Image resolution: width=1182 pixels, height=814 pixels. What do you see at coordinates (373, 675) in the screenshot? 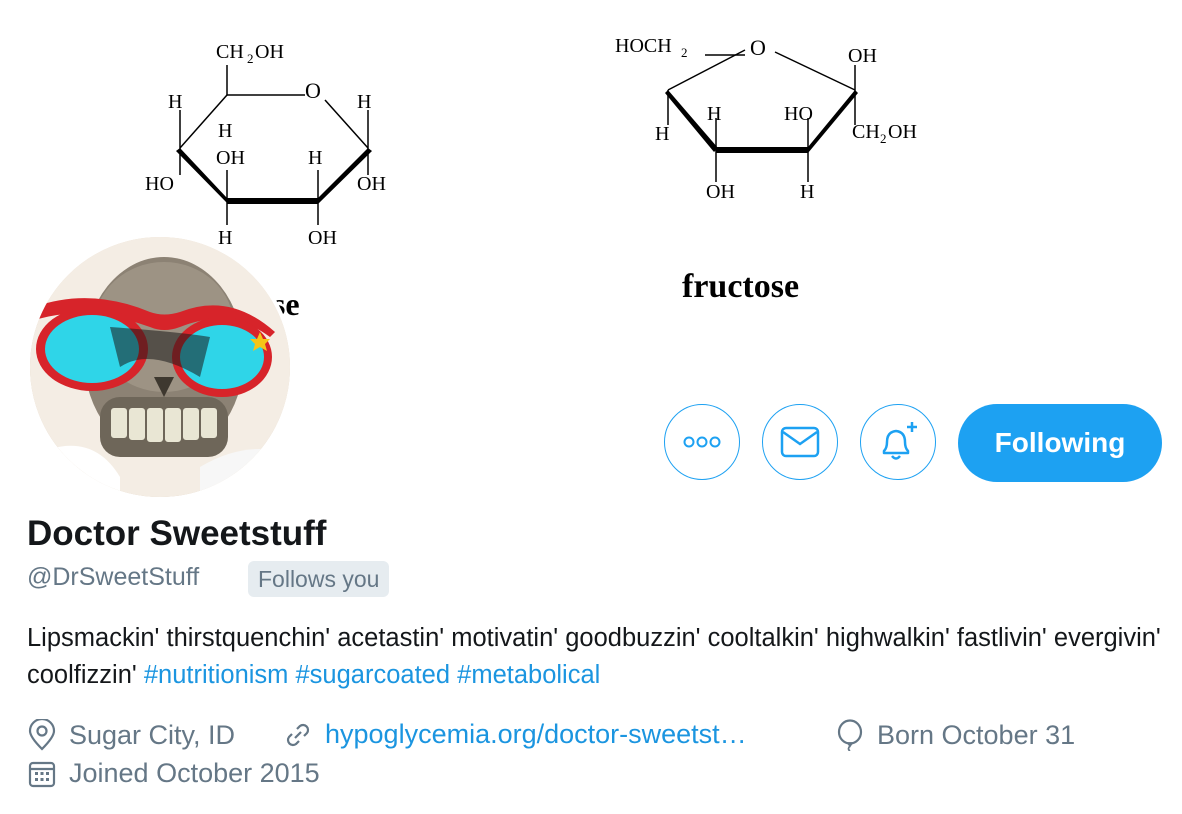
I see `hashtag-link: #sugarcoated` at bounding box center [373, 675].